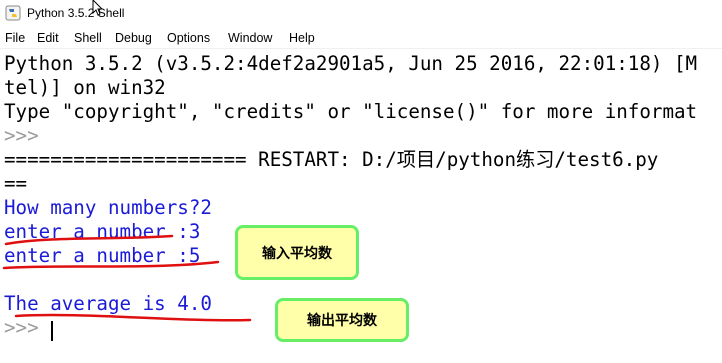  I want to click on stdout-line: enter a number :5, so click(102, 255).